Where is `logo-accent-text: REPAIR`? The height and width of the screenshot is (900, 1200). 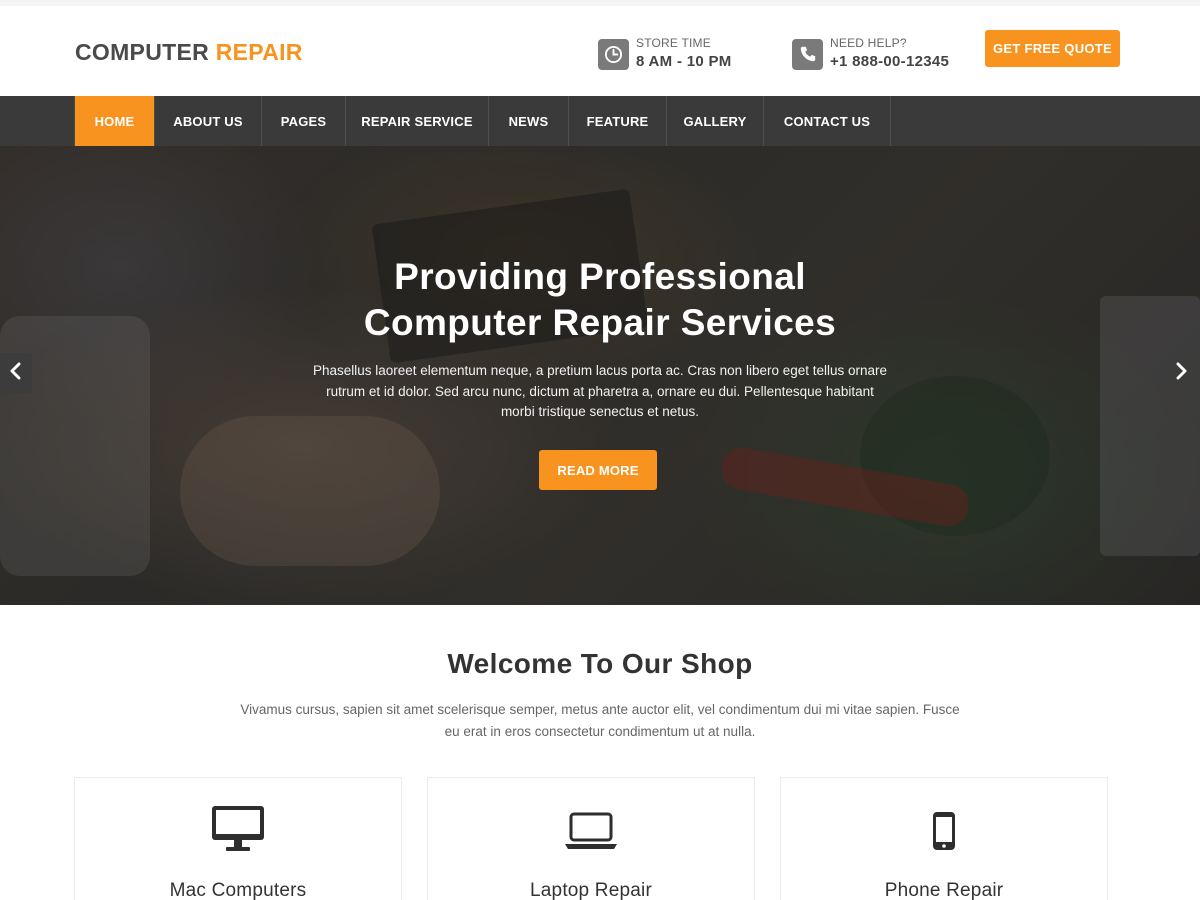 logo-accent-text: REPAIR is located at coordinates (259, 52).